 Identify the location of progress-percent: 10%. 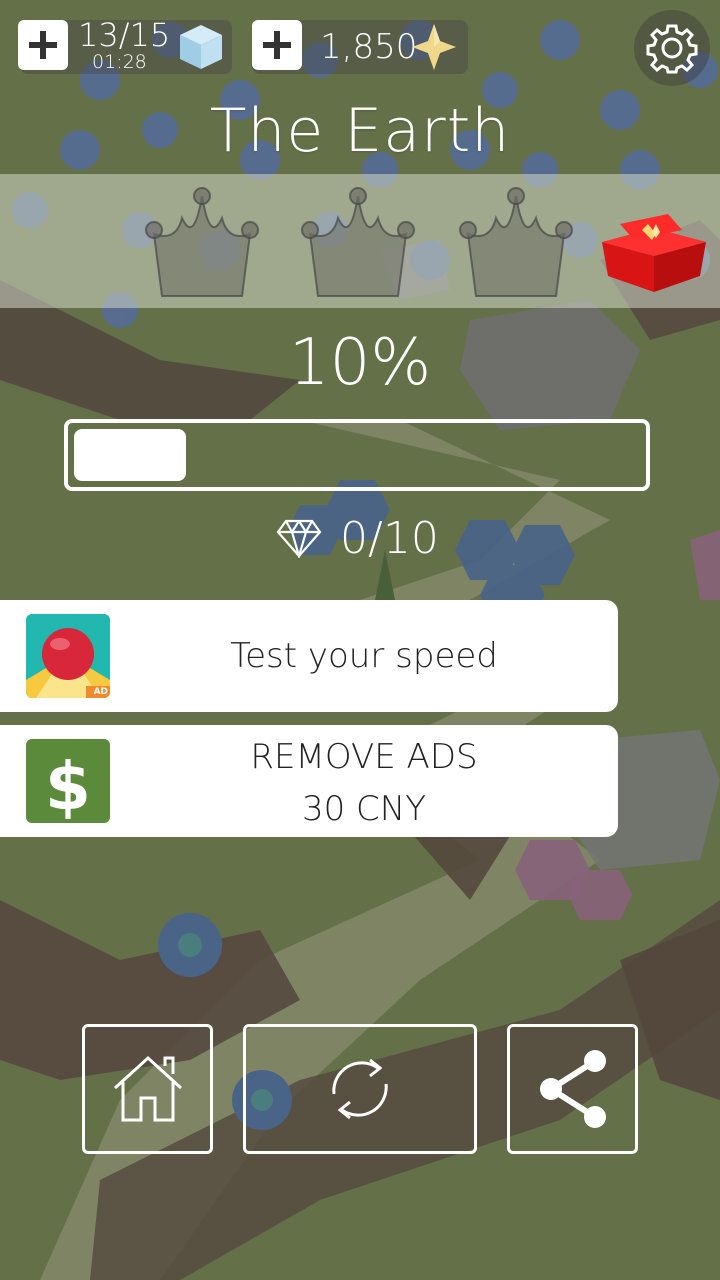
(360, 363).